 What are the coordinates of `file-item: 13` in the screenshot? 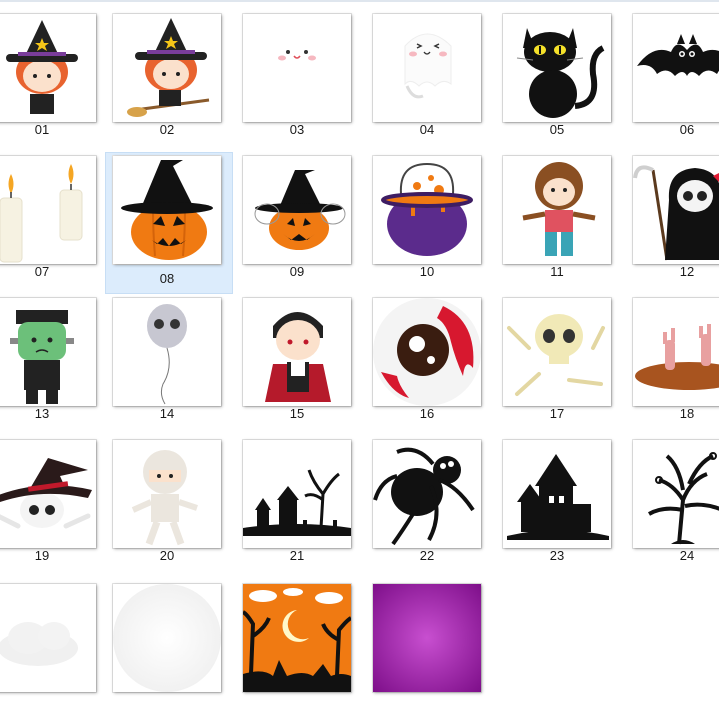 It's located at (53, 360).